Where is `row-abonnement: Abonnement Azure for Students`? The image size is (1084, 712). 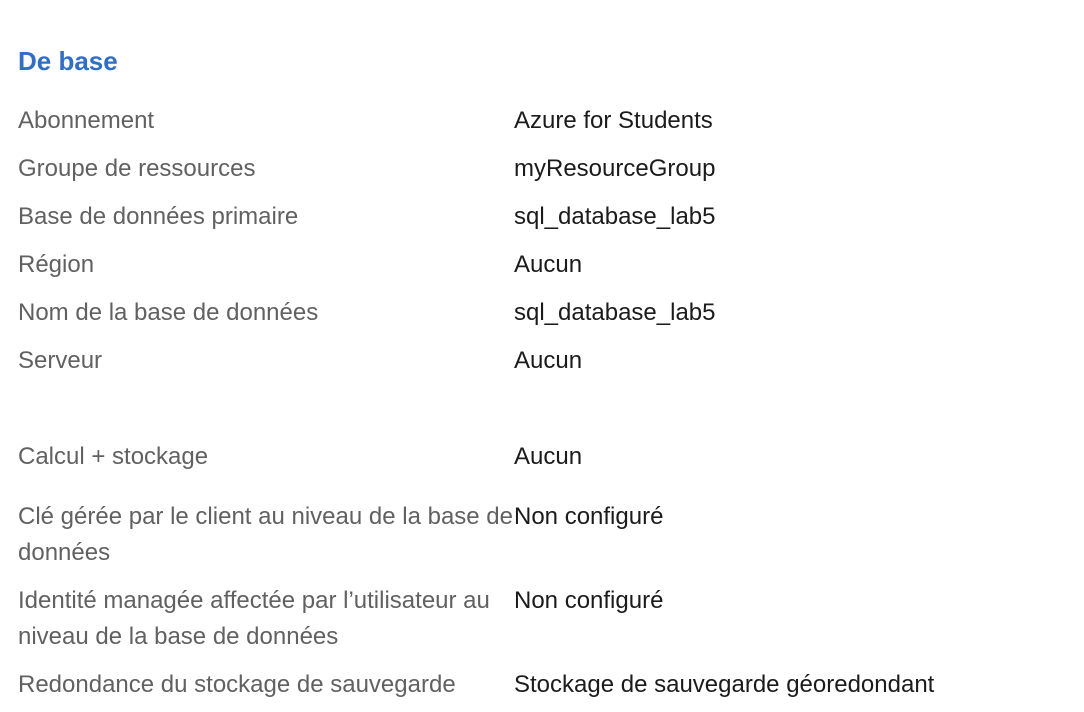
row-abonnement: Abonnement Azure for Students is located at coordinates (543, 121).